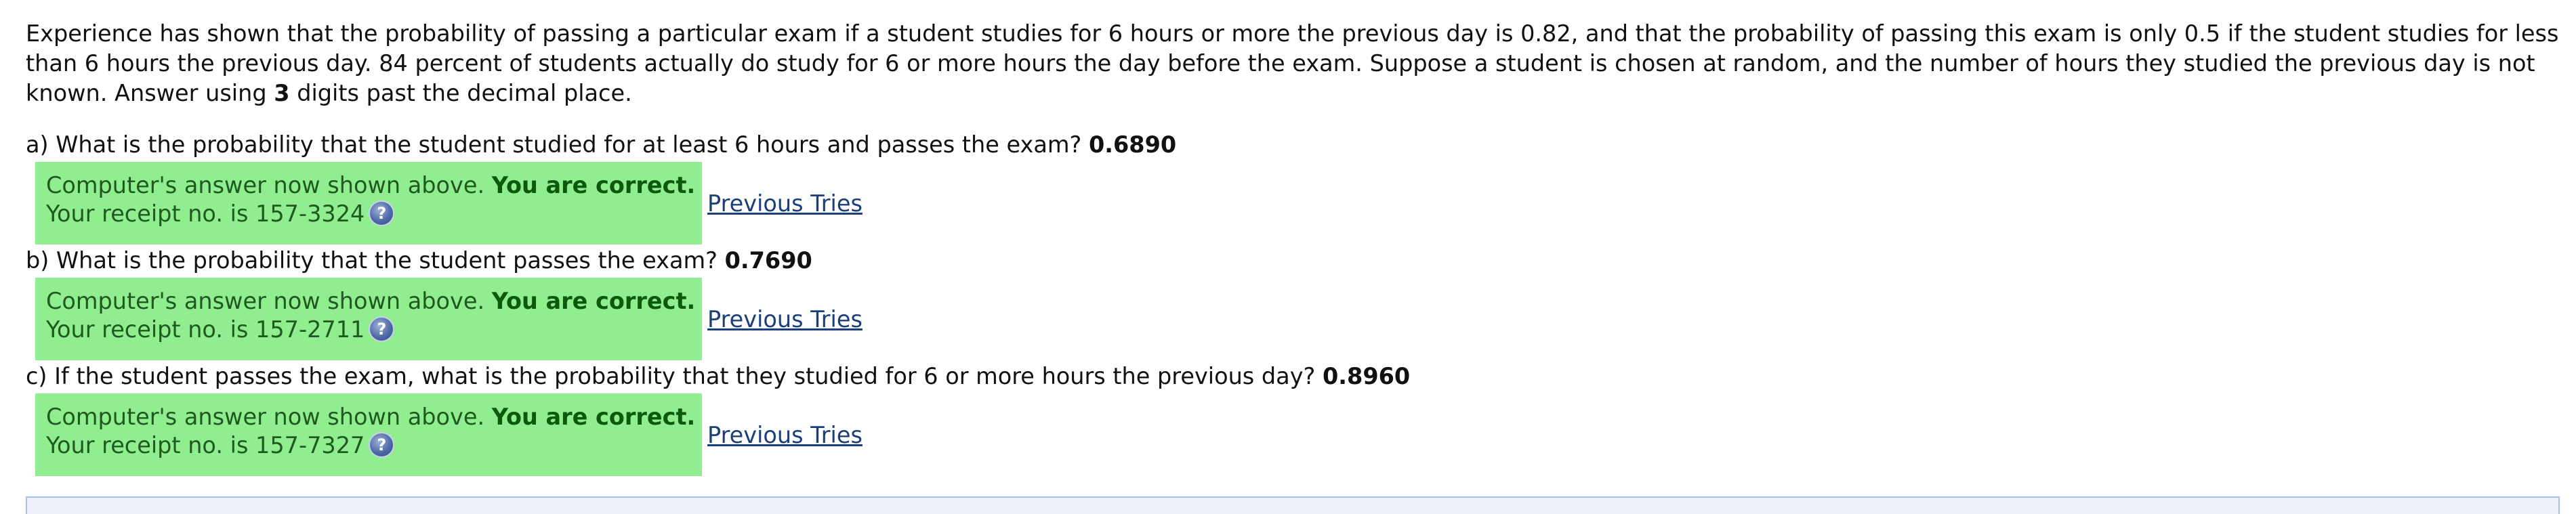 This screenshot has height=514, width=2576. I want to click on bottom-panel, so click(1293, 505).